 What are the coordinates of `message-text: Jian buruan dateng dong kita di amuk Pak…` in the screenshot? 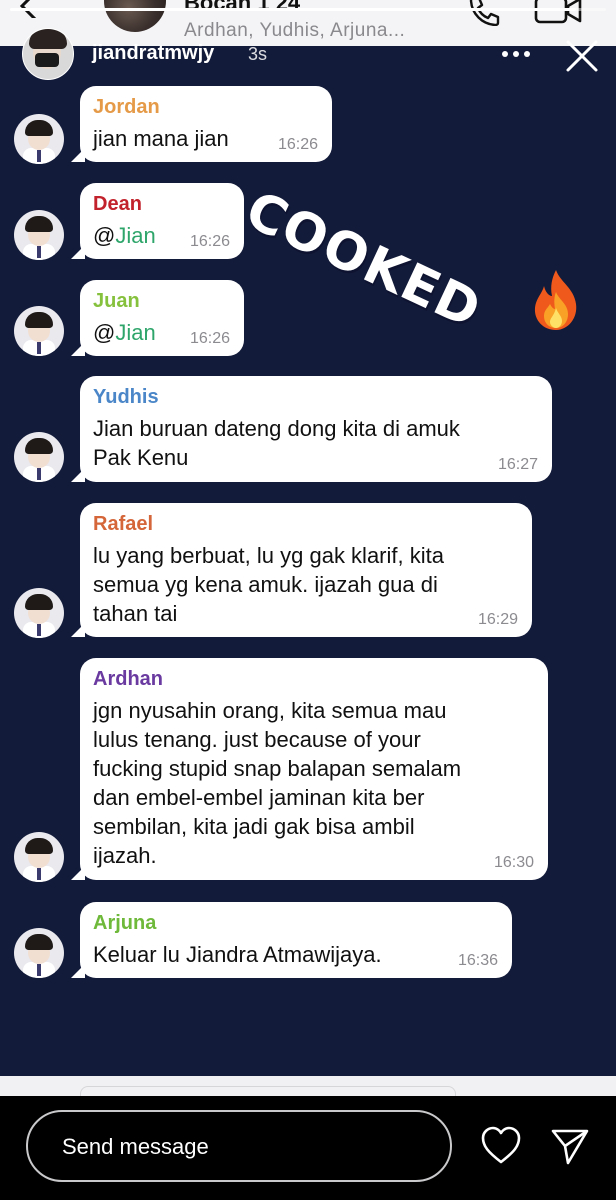 It's located at (276, 443).